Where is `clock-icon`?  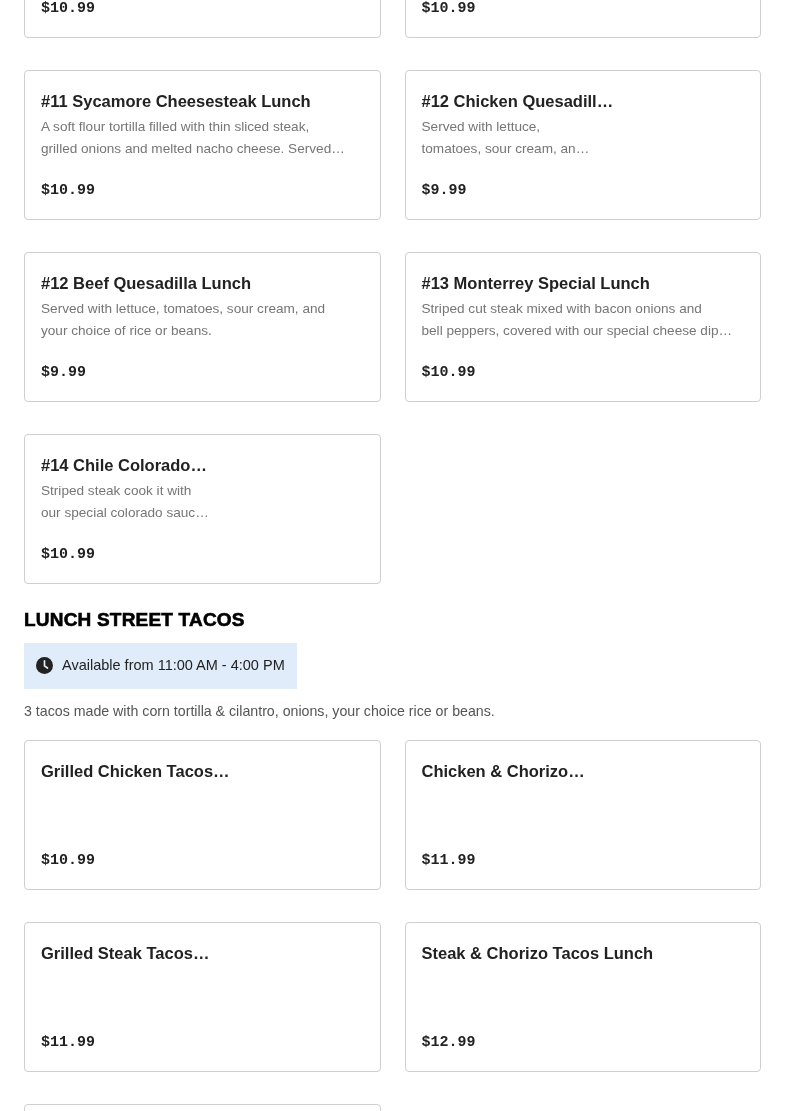
clock-icon is located at coordinates (44, 665).